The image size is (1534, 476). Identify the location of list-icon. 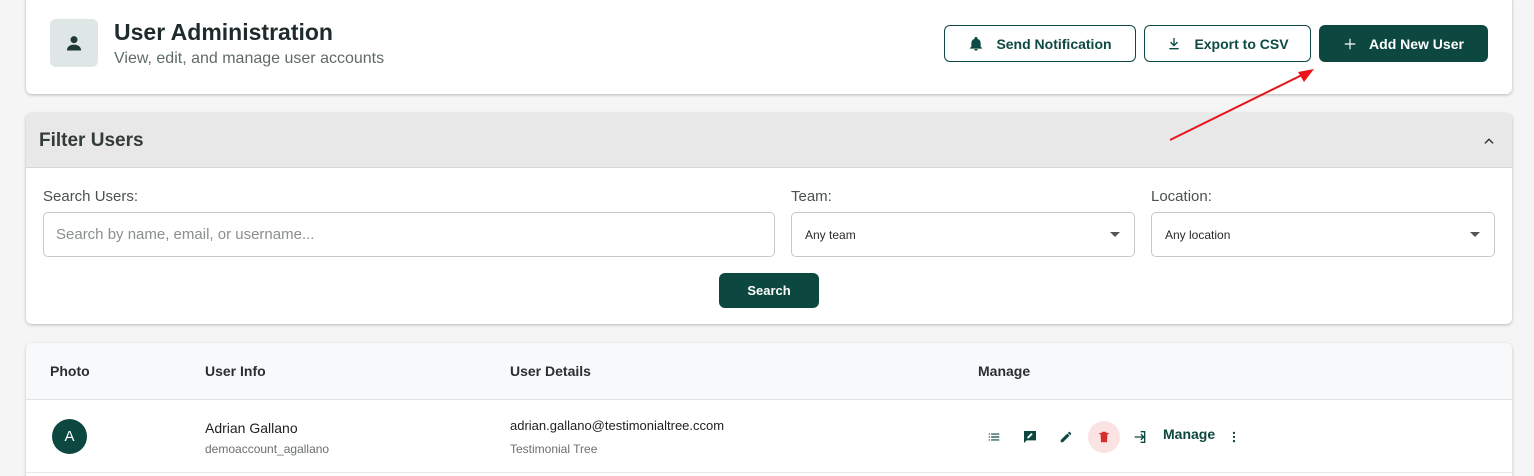
(994, 437).